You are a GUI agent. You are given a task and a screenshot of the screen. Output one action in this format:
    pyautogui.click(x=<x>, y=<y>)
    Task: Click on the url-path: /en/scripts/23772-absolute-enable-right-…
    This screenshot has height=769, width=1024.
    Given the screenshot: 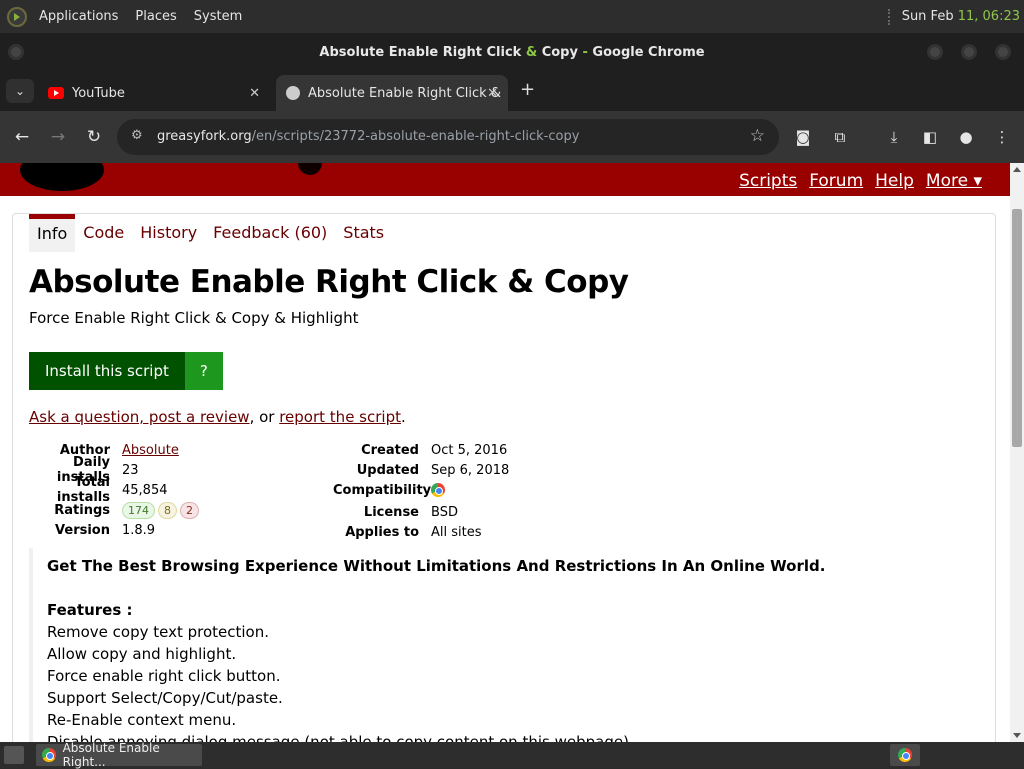 What is the action you would take?
    pyautogui.click(x=415, y=136)
    